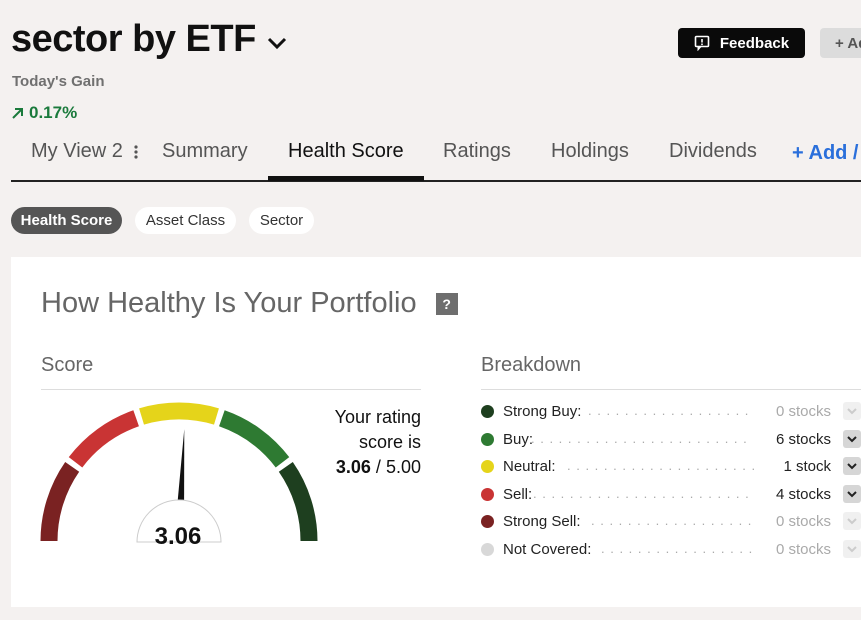 Image resolution: width=861 pixels, height=620 pixels. Describe the element at coordinates (671, 389) in the screenshot. I see `breakdown-divider` at that location.